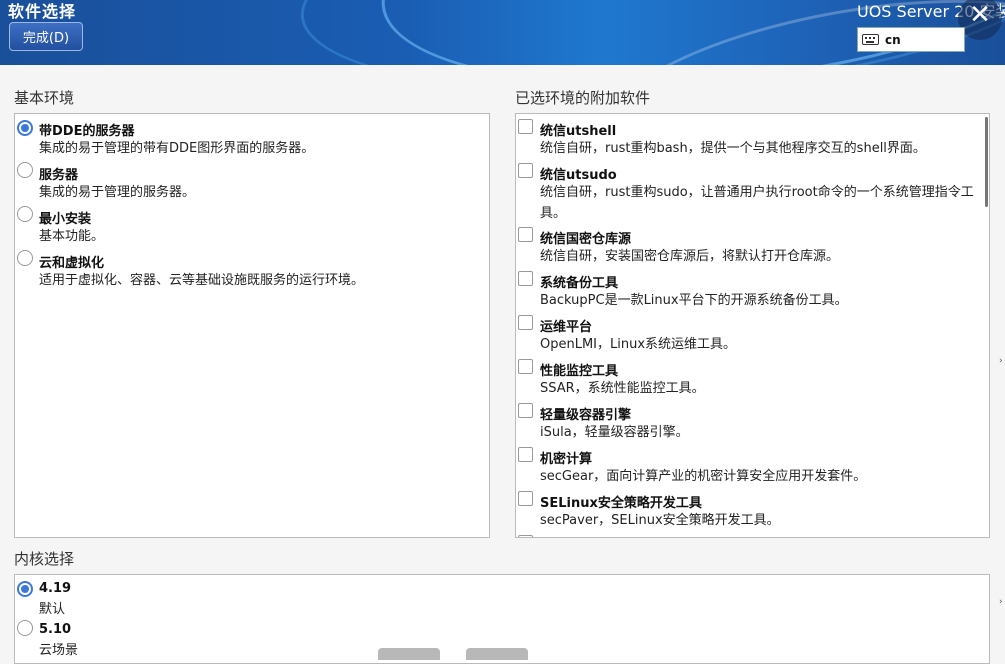  What do you see at coordinates (117, 192) in the screenshot?
I see `option-desc: 集成的易于管理的服务器。` at bounding box center [117, 192].